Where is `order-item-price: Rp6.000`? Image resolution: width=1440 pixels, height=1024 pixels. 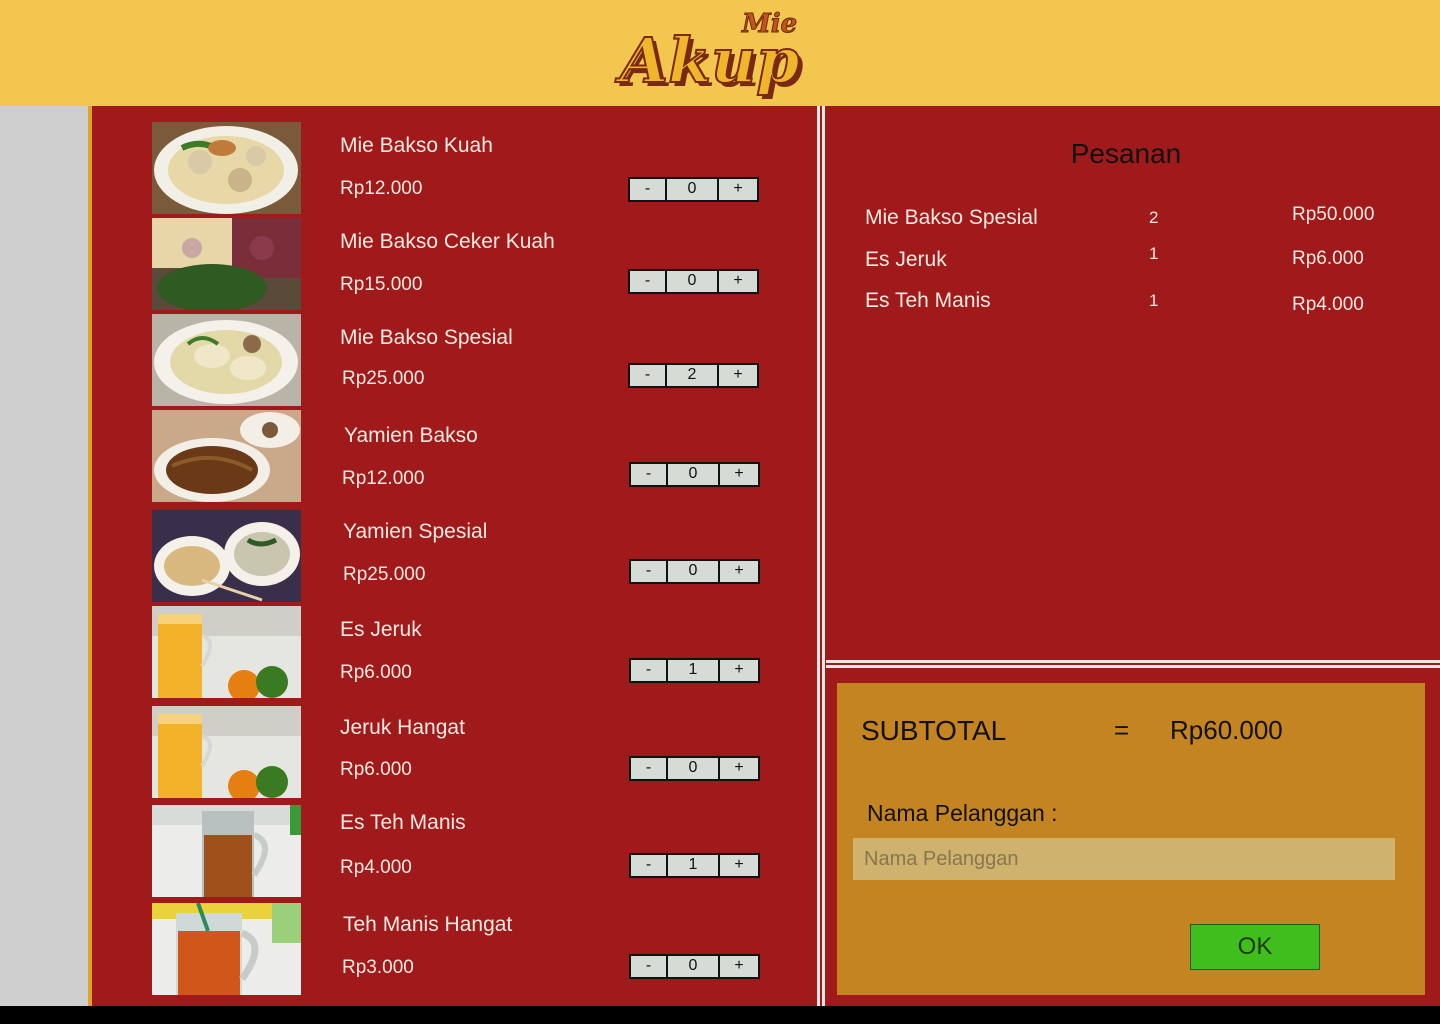 order-item-price: Rp6.000 is located at coordinates (1328, 258).